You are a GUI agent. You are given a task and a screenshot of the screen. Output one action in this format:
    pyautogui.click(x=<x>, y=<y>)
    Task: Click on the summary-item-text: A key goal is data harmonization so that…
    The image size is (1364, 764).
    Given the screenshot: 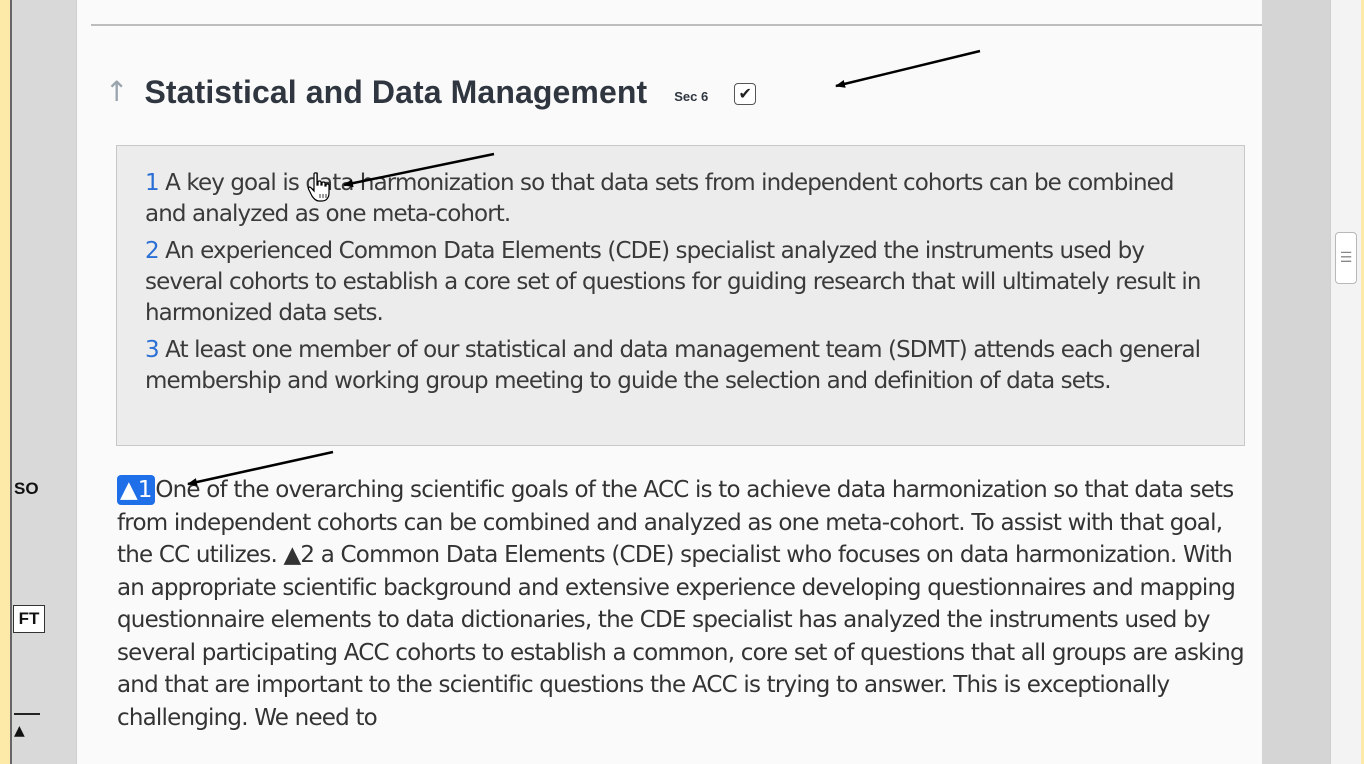 What is the action you would take?
    pyautogui.click(x=659, y=198)
    